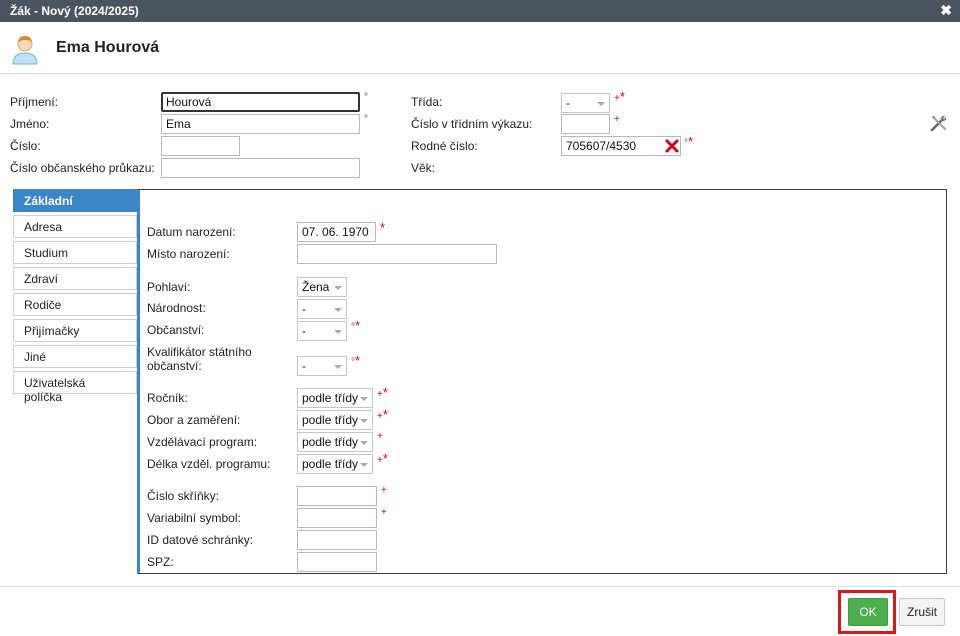  Describe the element at coordinates (337, 562) in the screenshot. I see `spz-input` at that location.